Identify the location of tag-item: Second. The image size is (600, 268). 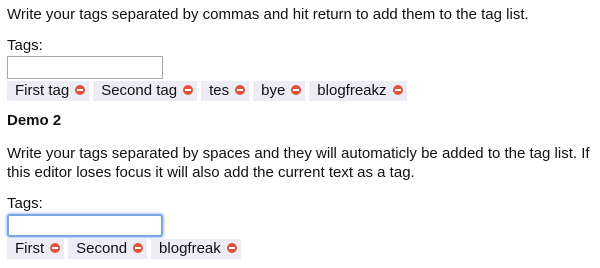
(108, 249).